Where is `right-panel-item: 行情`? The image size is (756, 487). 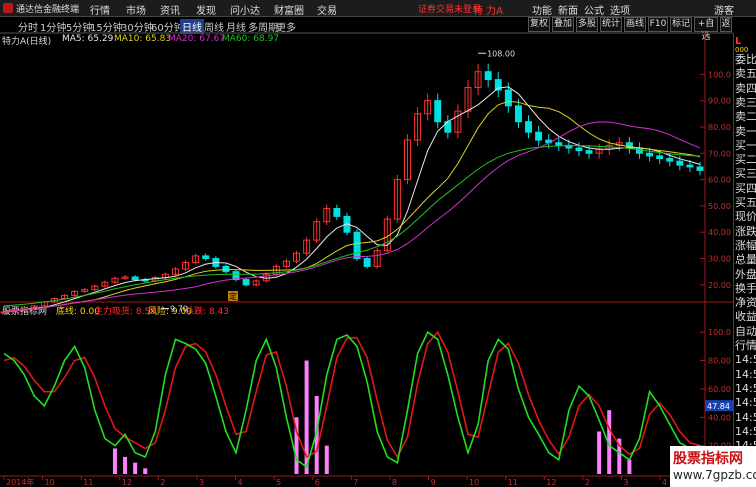
right-panel-item: 行情 is located at coordinates (745, 345).